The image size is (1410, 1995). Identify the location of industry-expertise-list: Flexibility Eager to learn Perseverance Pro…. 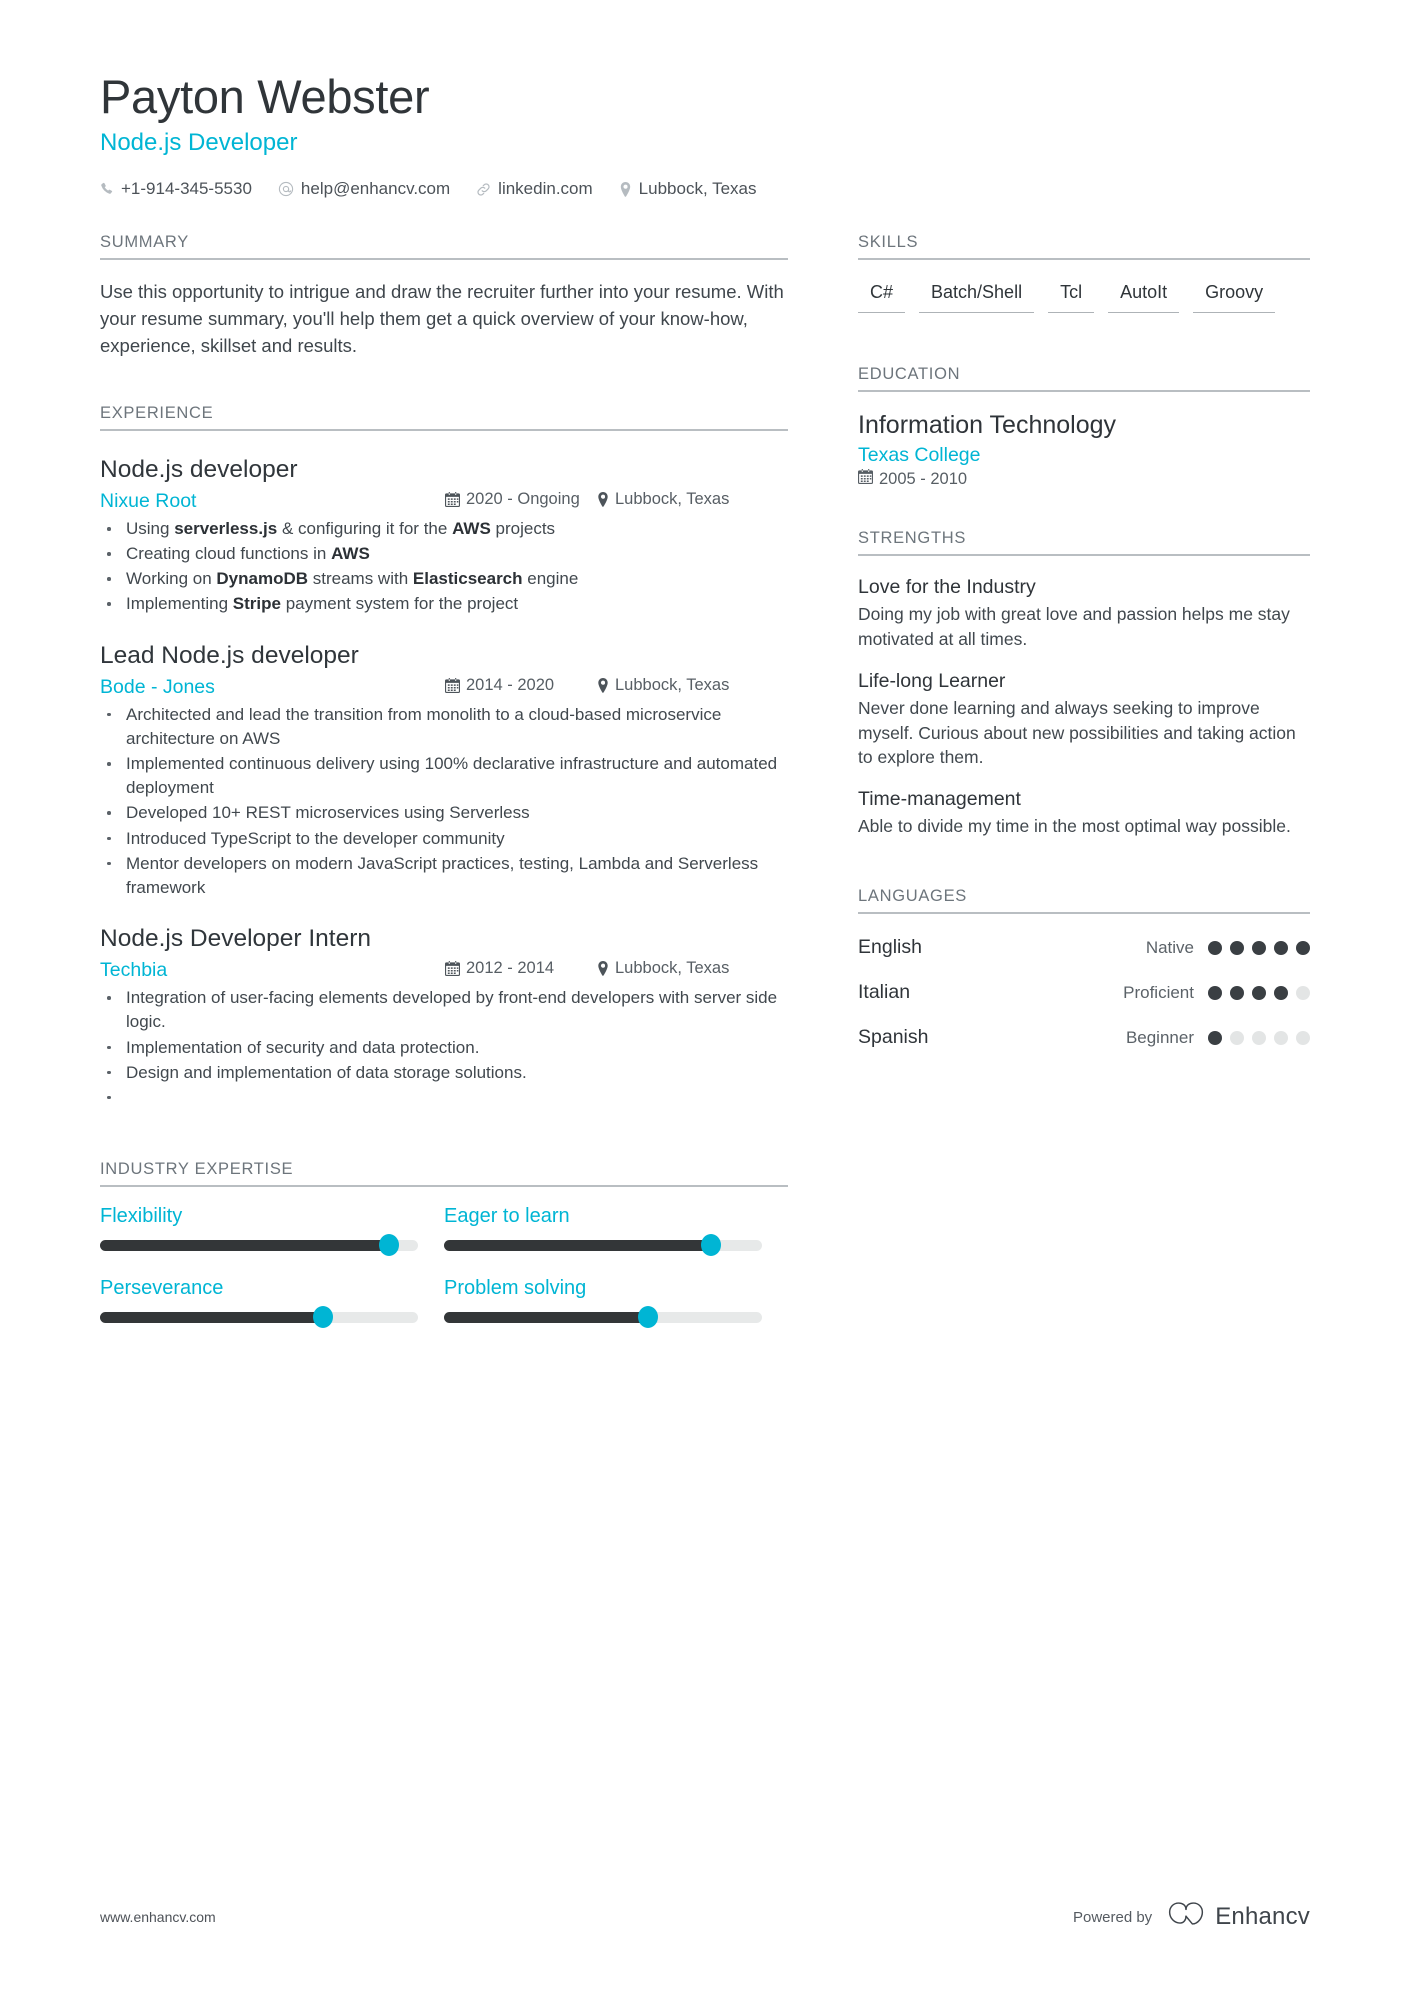
(444, 1277).